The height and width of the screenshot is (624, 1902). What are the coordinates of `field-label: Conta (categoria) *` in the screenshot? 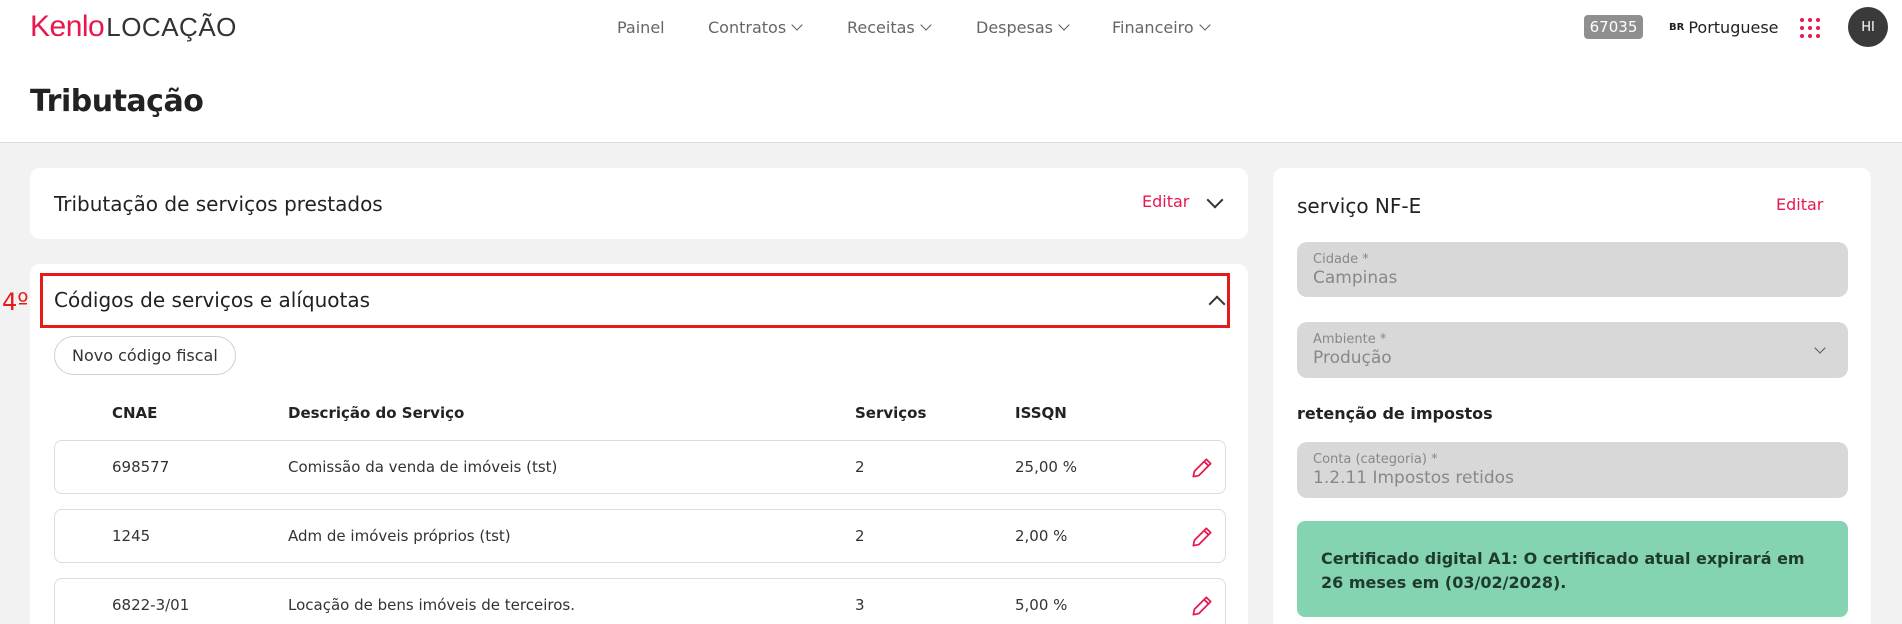 It's located at (1375, 459).